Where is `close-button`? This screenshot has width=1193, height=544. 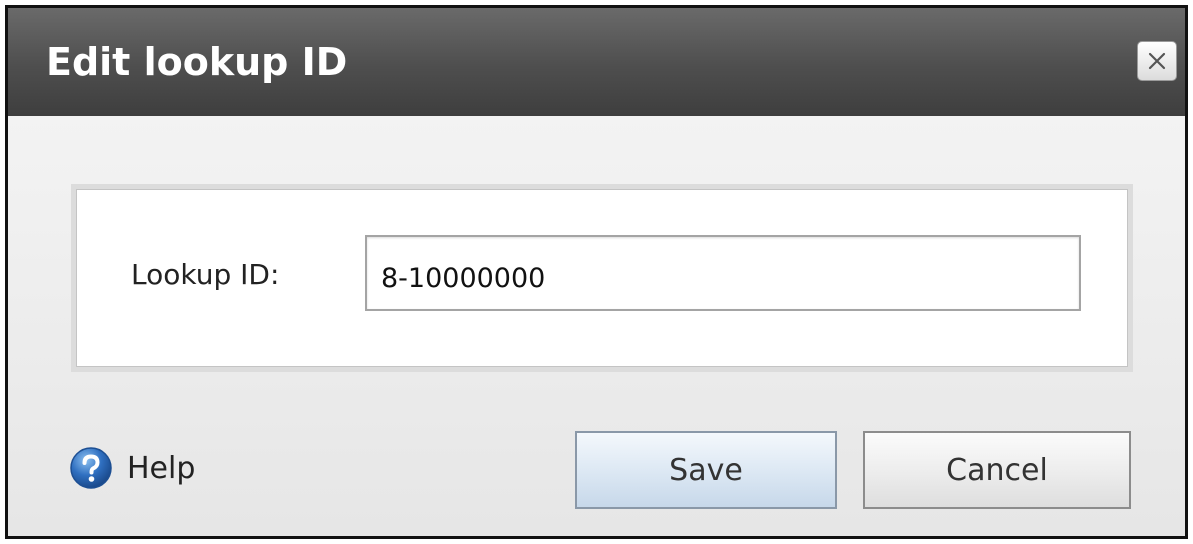
close-button is located at coordinates (1157, 61).